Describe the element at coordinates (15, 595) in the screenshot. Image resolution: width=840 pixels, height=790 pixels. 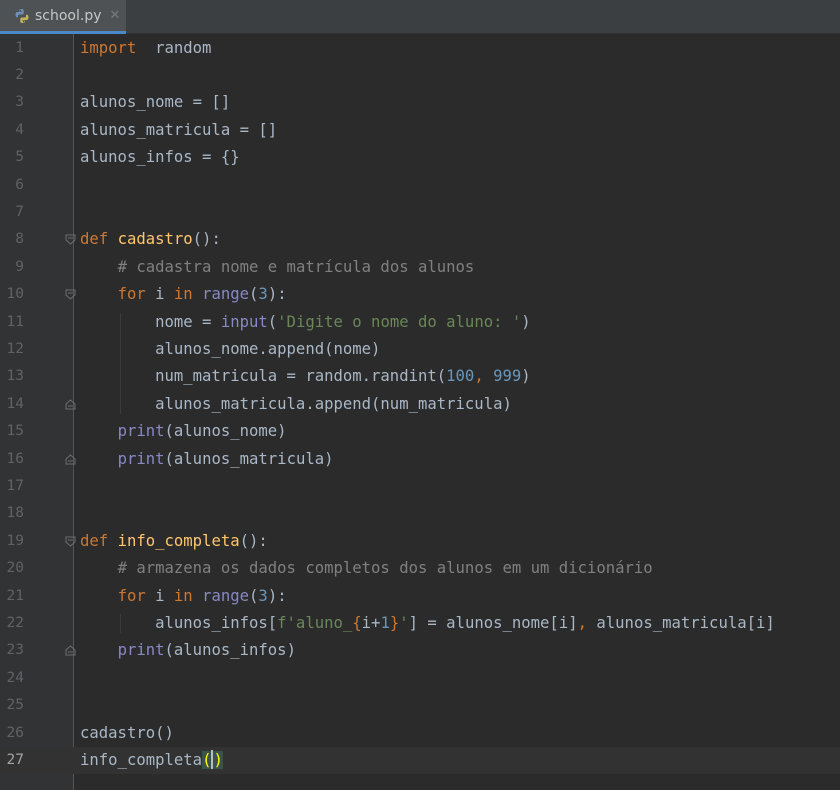
I see `line-number: 21` at that location.